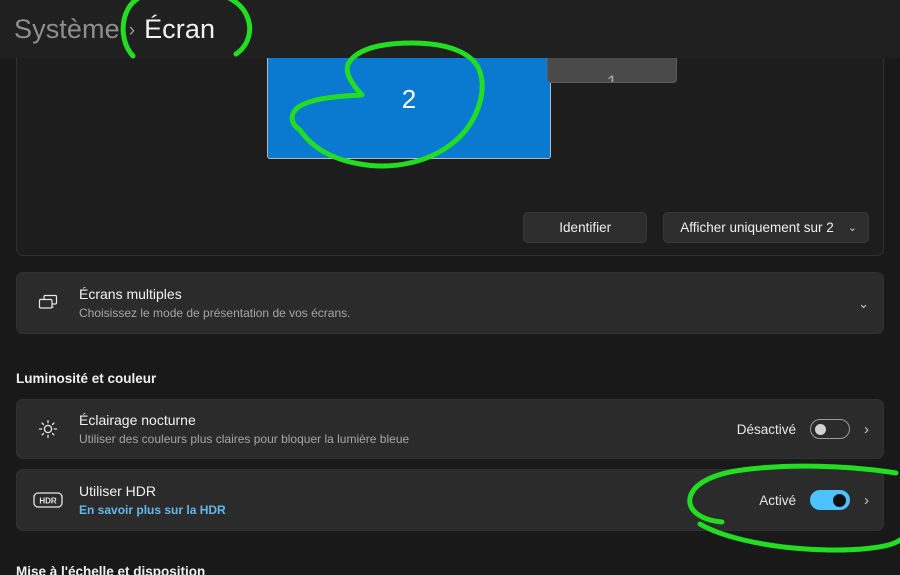  What do you see at coordinates (419, 510) in the screenshot?
I see `hdr-learn-more-link: En savoir plus sur la HDR` at bounding box center [419, 510].